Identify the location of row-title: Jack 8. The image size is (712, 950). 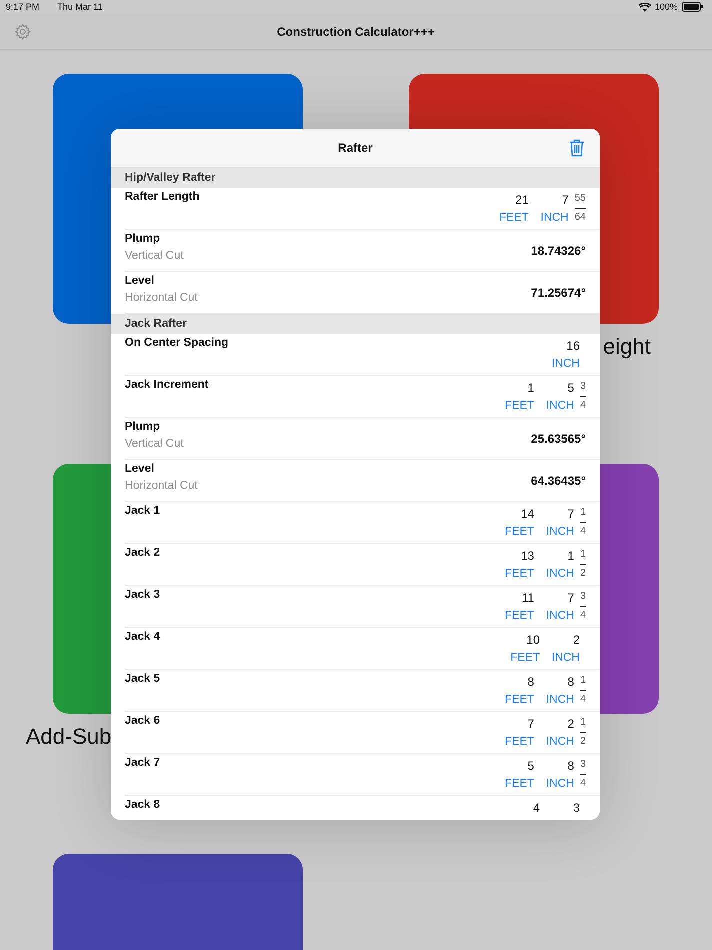
(142, 805).